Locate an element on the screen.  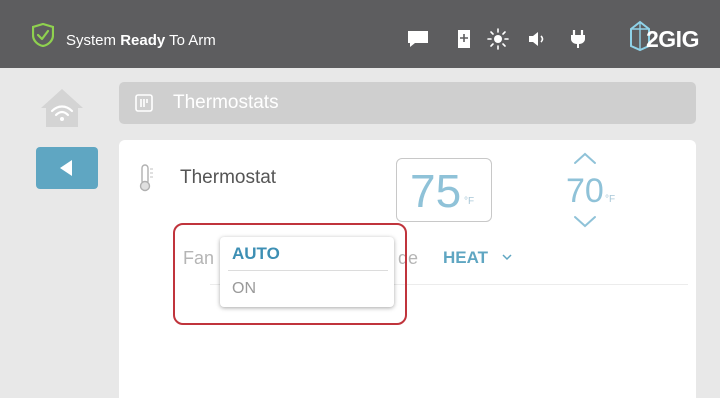
back-button is located at coordinates (67, 168).